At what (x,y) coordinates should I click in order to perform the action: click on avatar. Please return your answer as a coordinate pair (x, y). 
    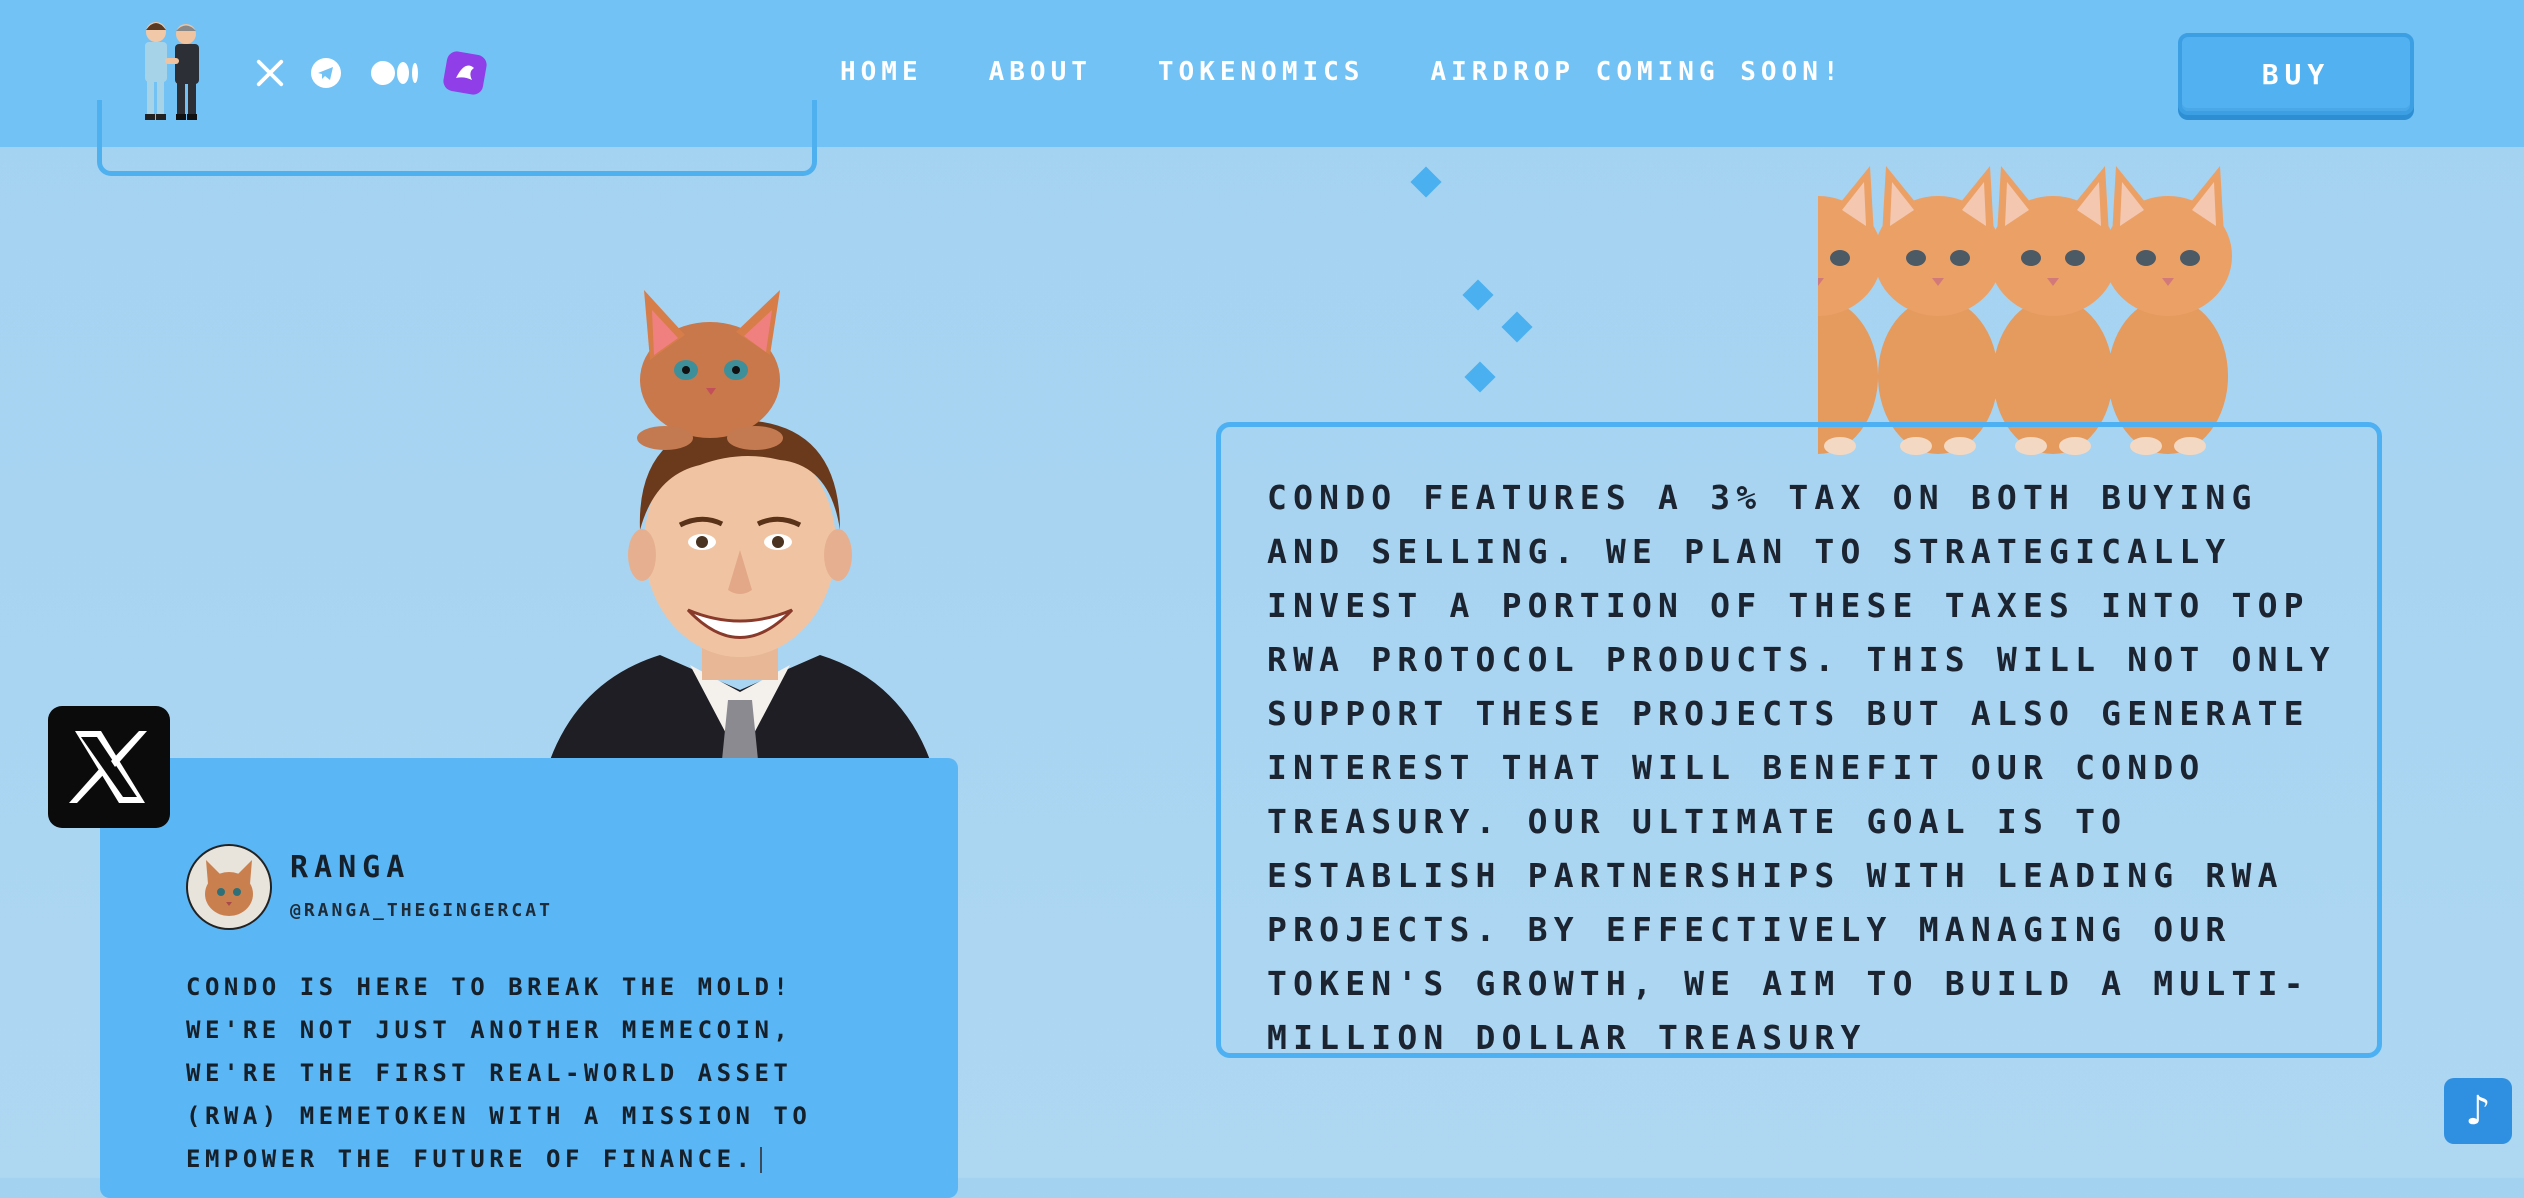
    Looking at the image, I should click on (229, 887).